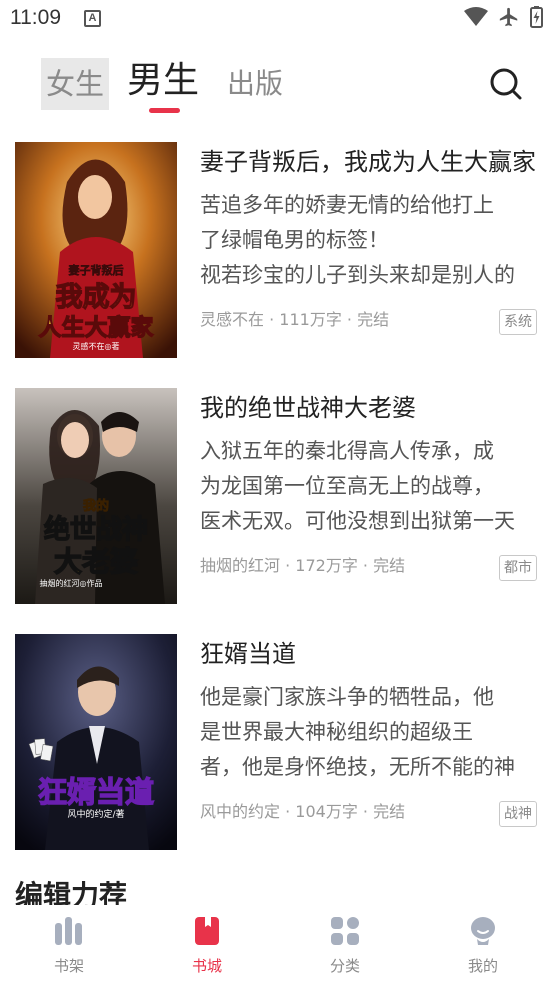  Describe the element at coordinates (518, 568) in the screenshot. I see `book-category-tag: 都市` at that location.